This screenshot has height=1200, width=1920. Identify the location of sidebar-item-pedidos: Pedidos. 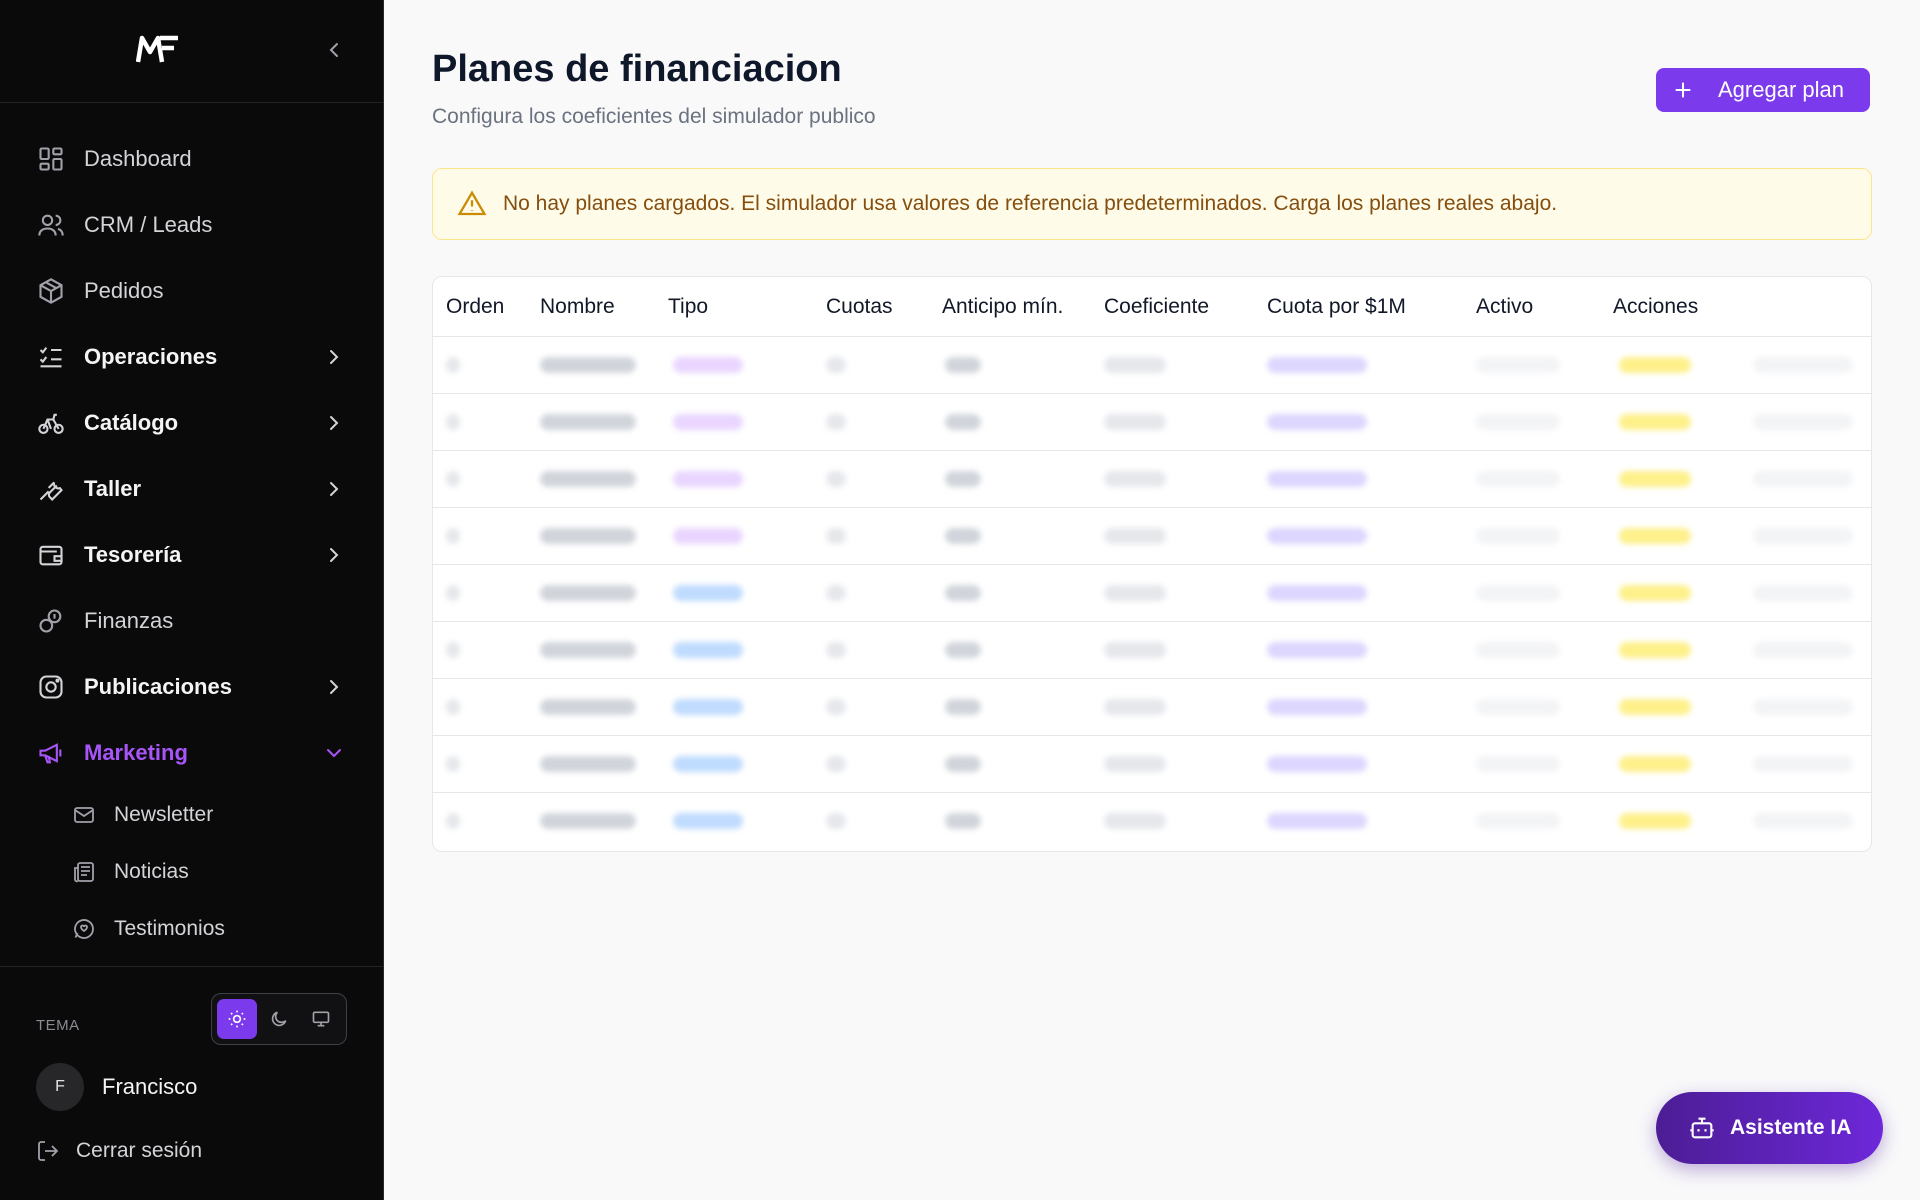
(192, 291).